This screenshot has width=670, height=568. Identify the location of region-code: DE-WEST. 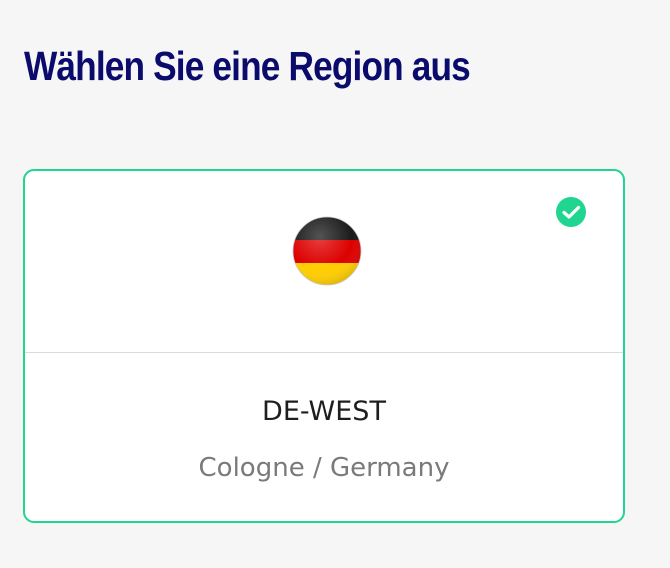
(324, 411).